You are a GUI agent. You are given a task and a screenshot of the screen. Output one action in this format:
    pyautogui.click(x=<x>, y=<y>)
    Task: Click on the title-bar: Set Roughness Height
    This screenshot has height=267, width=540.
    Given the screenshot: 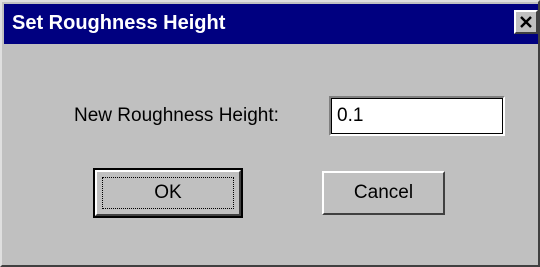 What is the action you would take?
    pyautogui.click(x=271, y=24)
    